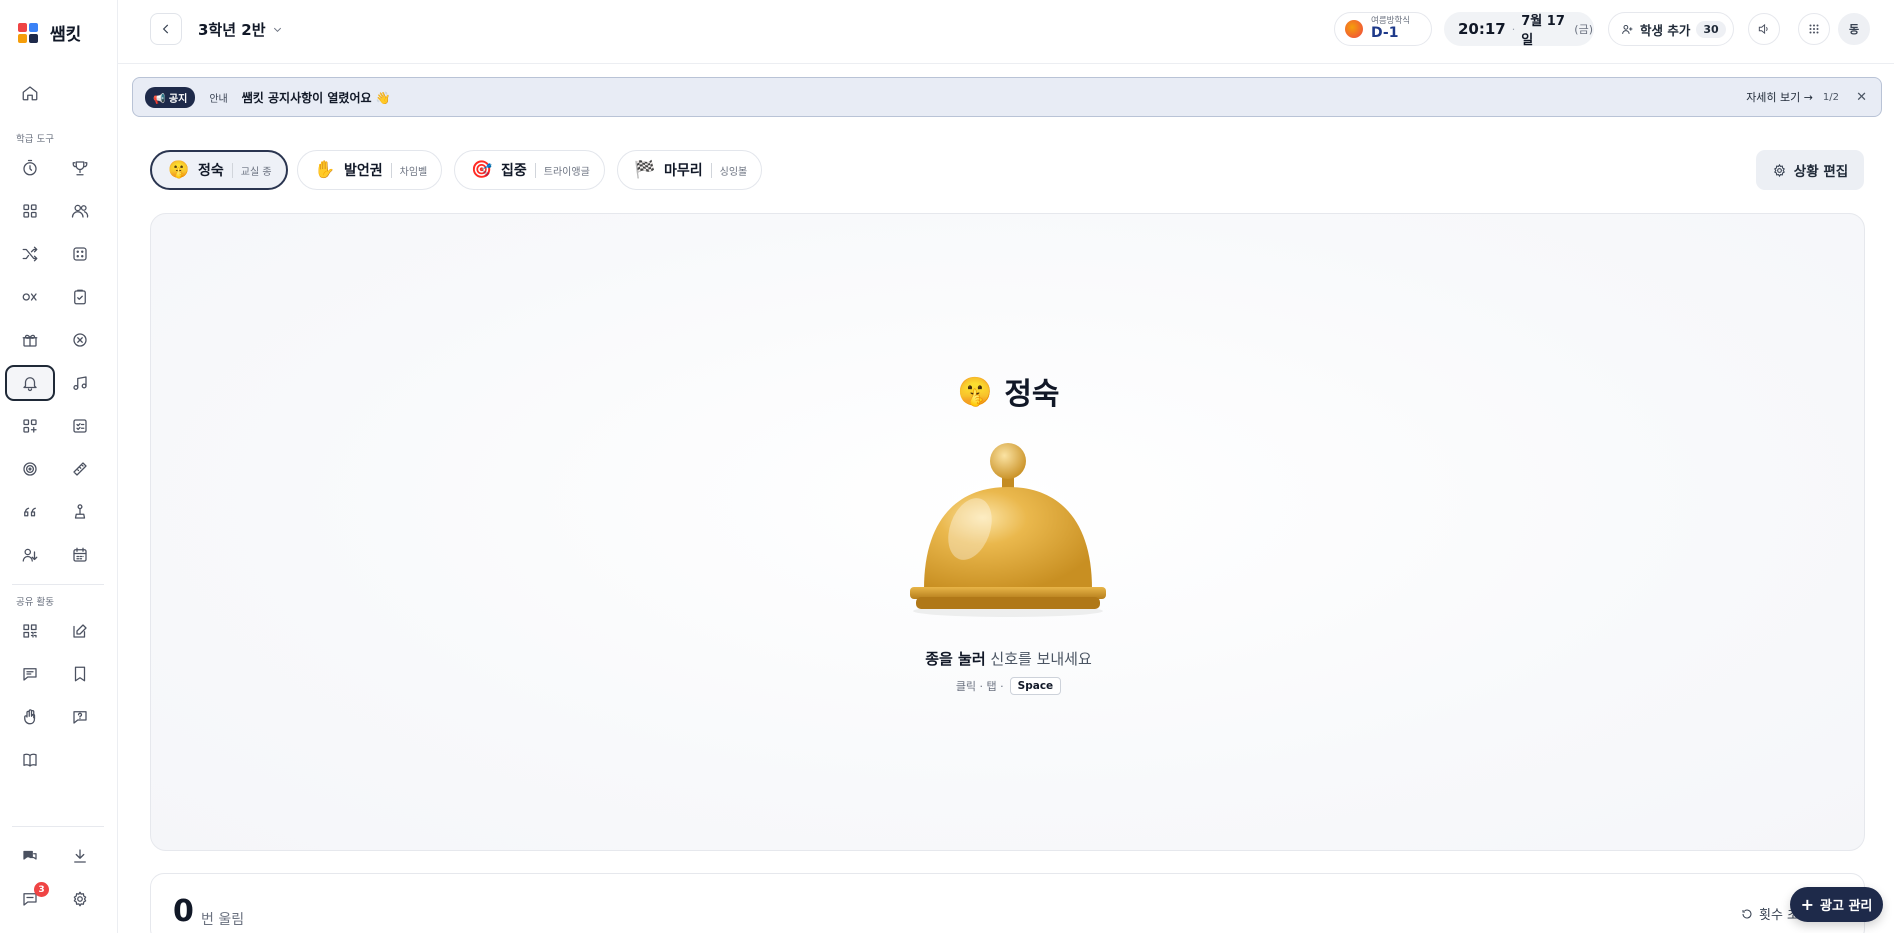 The width and height of the screenshot is (1894, 933). I want to click on shuffle-icon, so click(30, 254).